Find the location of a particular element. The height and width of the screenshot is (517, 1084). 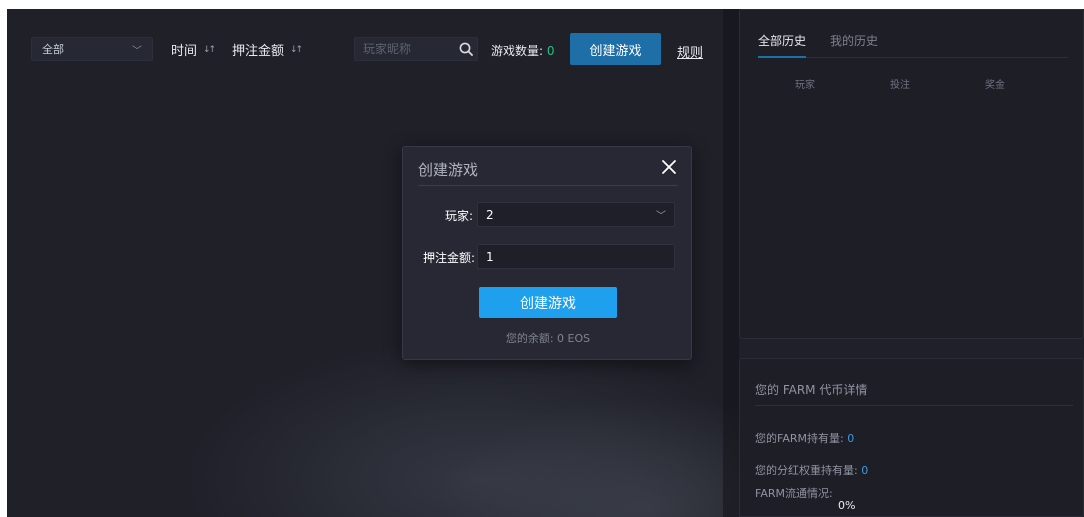

tab-all-history: 全部历史 is located at coordinates (782, 40).